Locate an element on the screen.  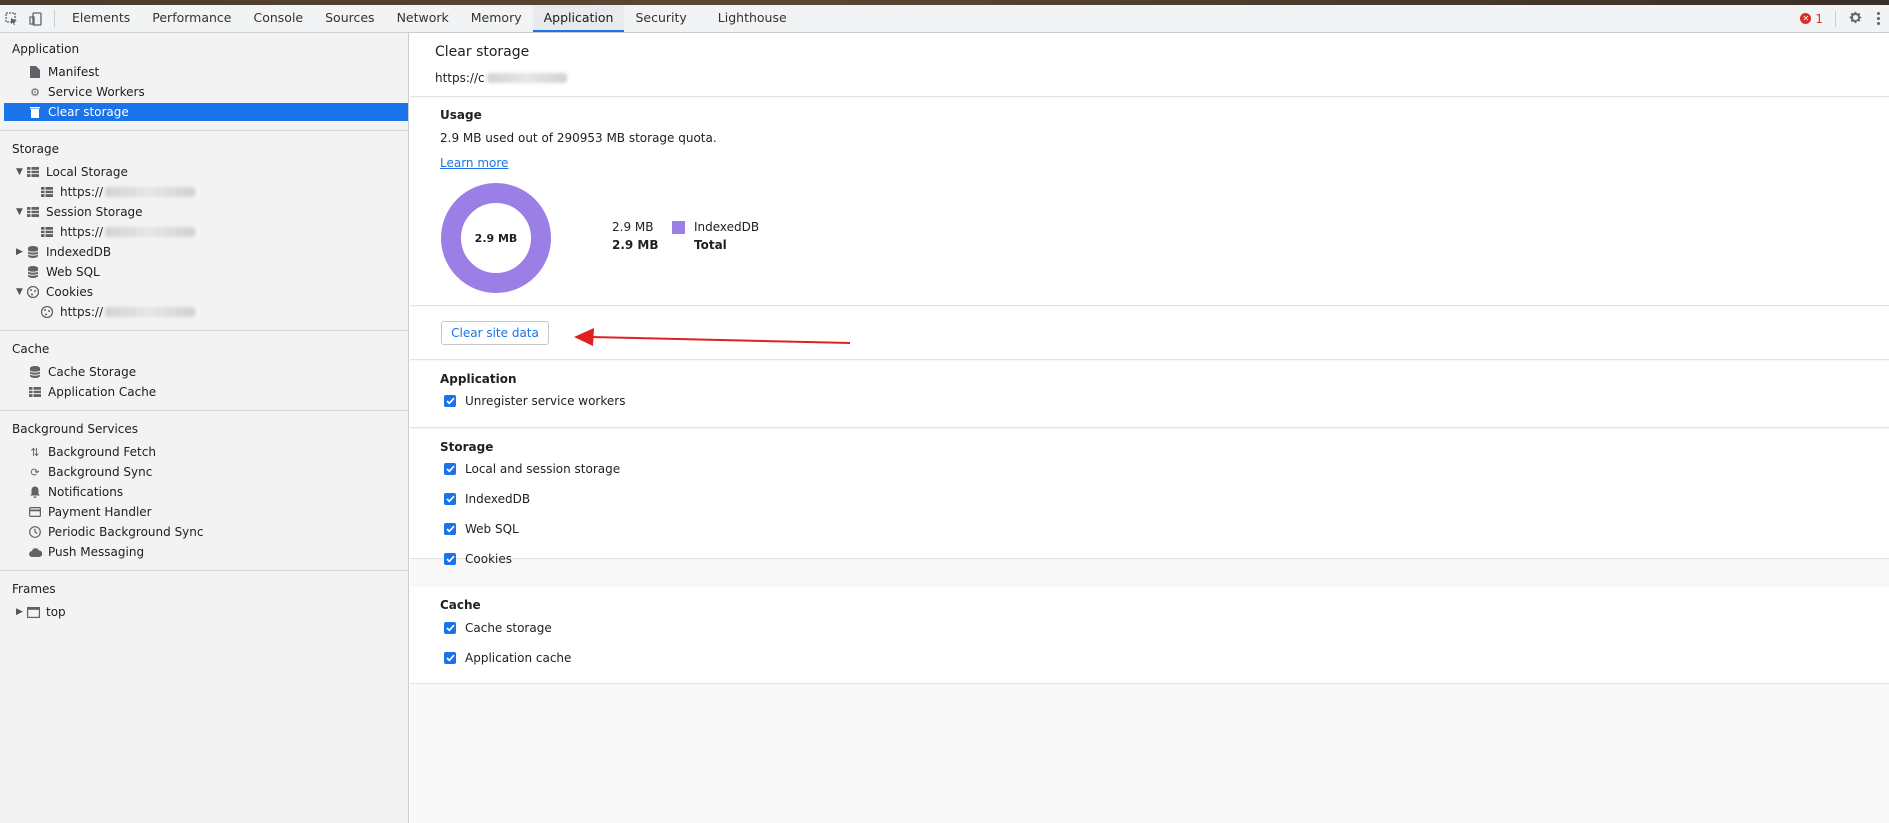
sidebar-item-label: Background Sync is located at coordinates (100, 472).